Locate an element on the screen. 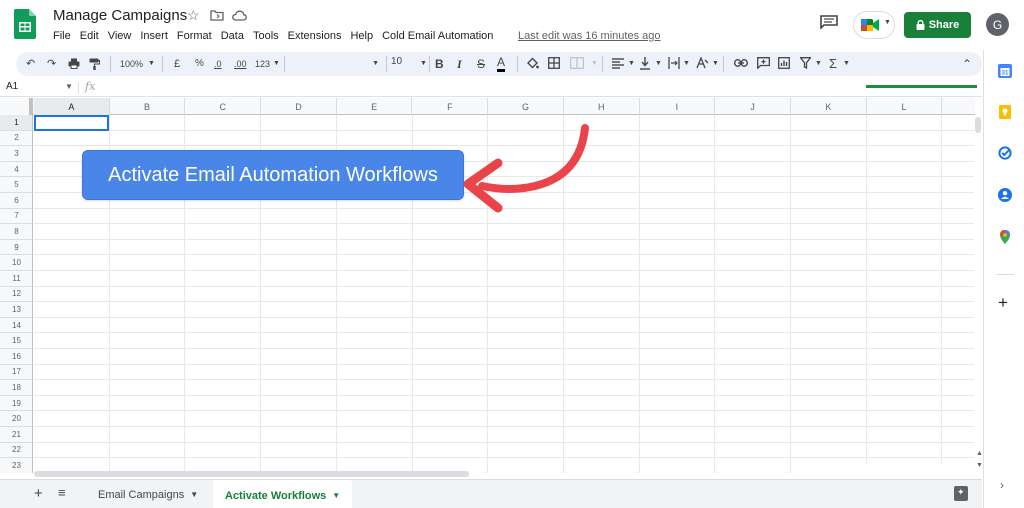 This screenshot has width=1024, height=508. horizontal-align-icon is located at coordinates (618, 63).